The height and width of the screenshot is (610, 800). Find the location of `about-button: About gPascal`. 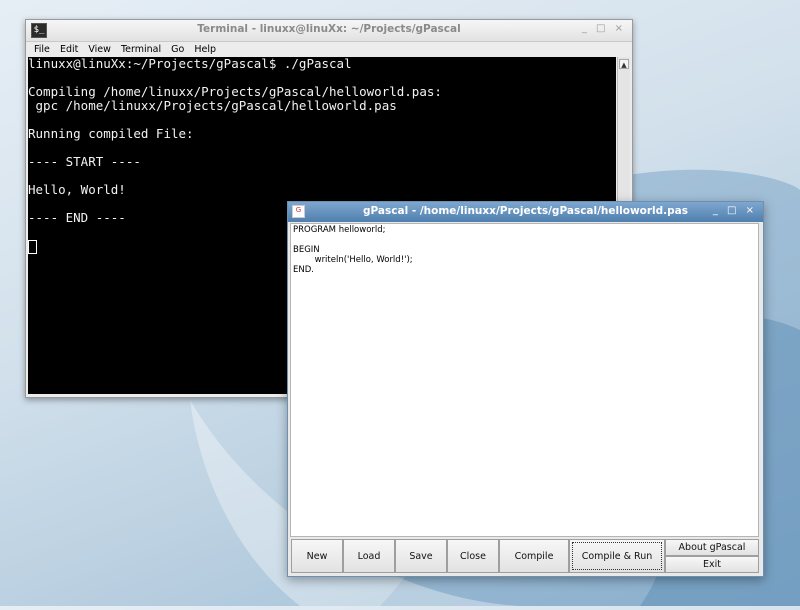

about-button: About gPascal is located at coordinates (712, 547).